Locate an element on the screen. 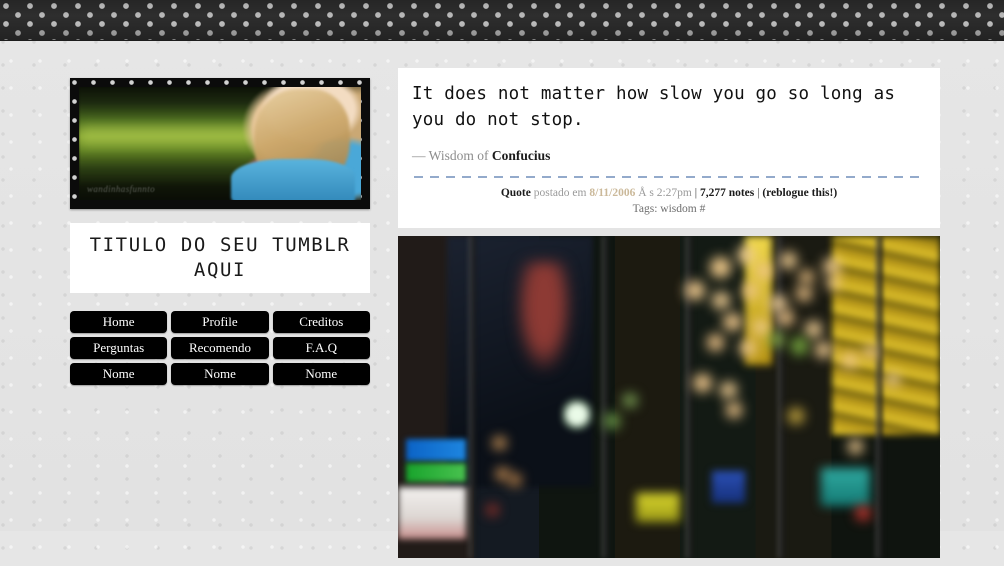  nav-profile: Profile is located at coordinates (220, 322).